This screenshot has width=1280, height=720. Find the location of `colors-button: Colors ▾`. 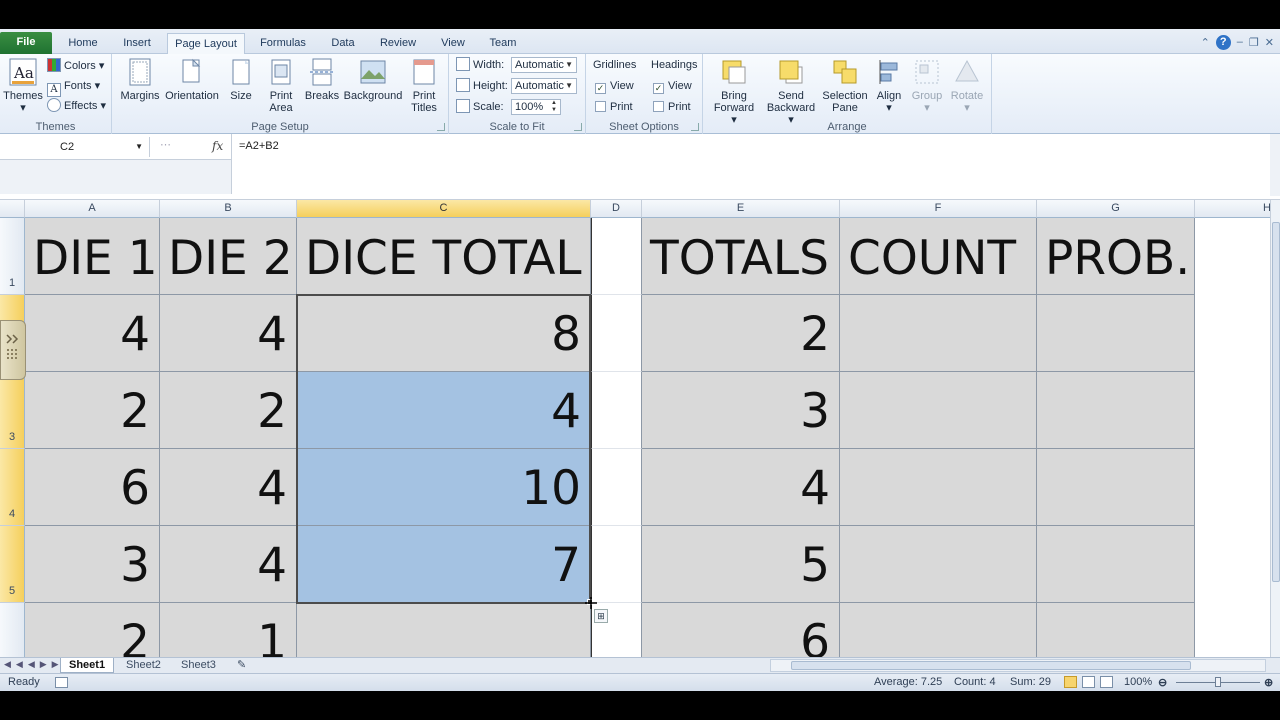

colors-button: Colors ▾ is located at coordinates (75, 66).